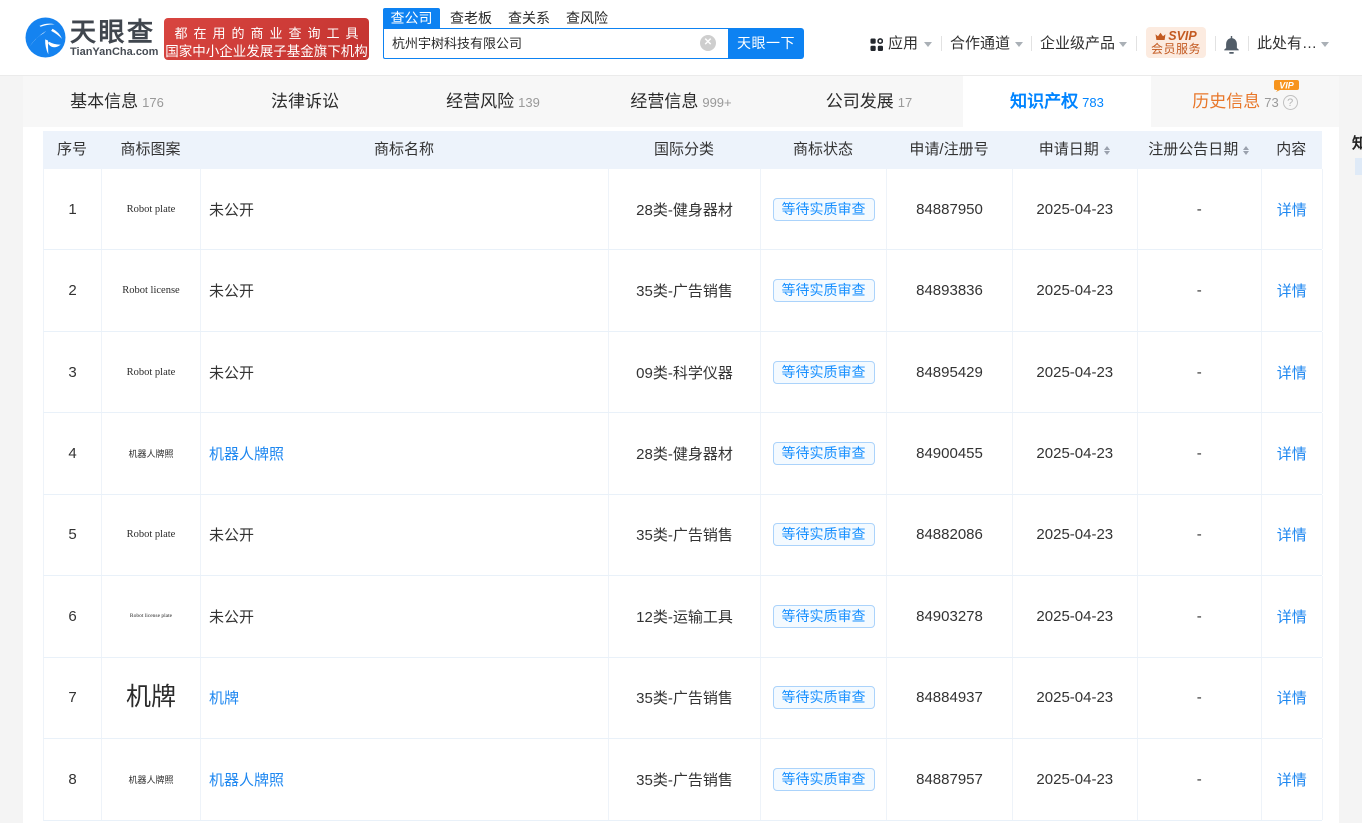 This screenshot has height=823, width=1362. What do you see at coordinates (1287, 86) in the screenshot?
I see `svg-text: VIP` at bounding box center [1287, 86].